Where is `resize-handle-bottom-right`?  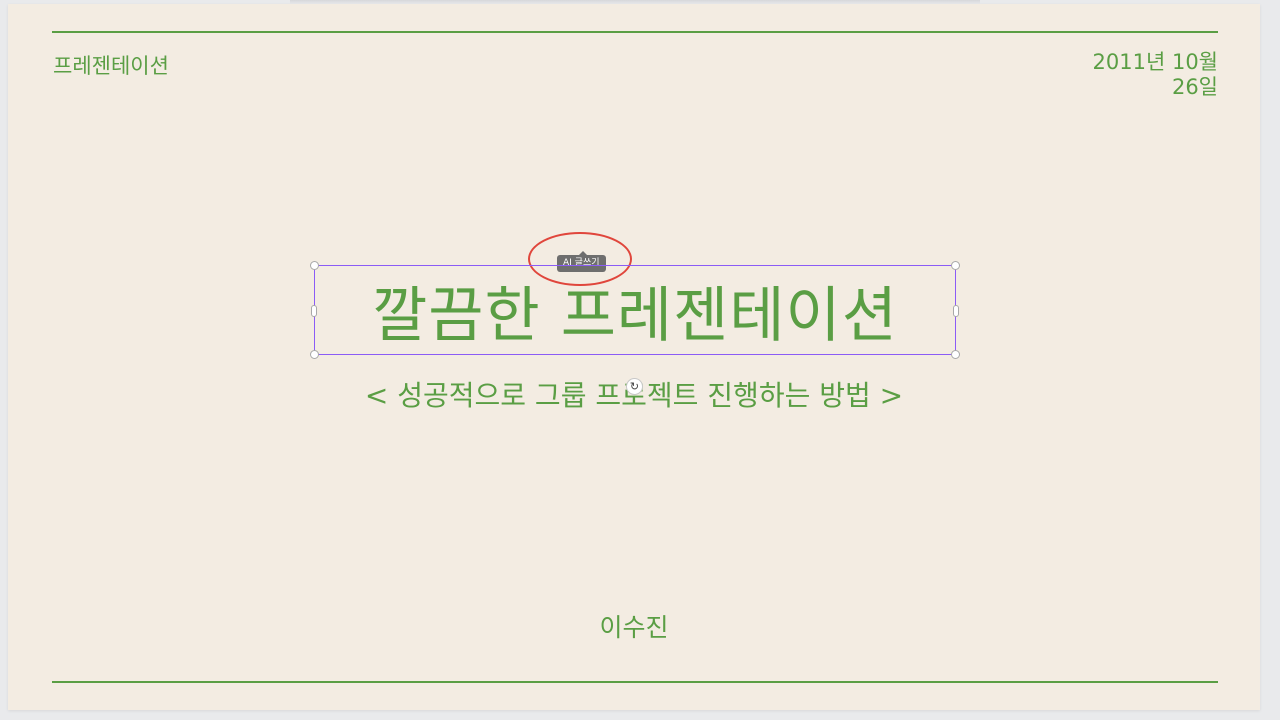
resize-handle-bottom-right is located at coordinates (955, 354).